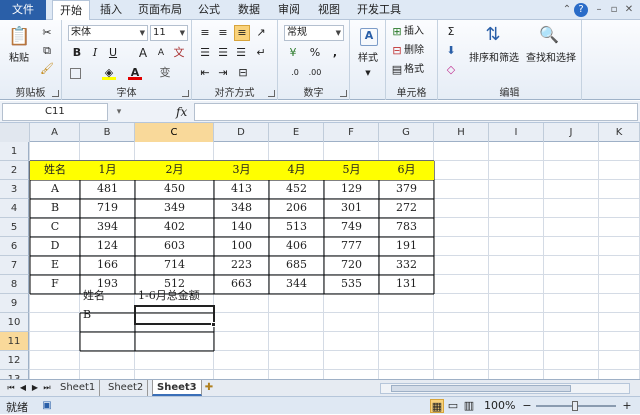  Describe the element at coordinates (165, 73) in the screenshot. I see `phonetic-settings-icon: 变` at that location.